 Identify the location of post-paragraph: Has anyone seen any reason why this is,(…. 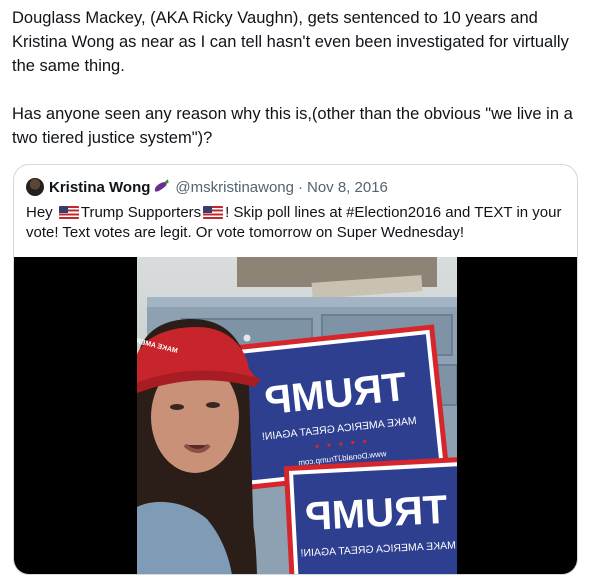
(292, 126).